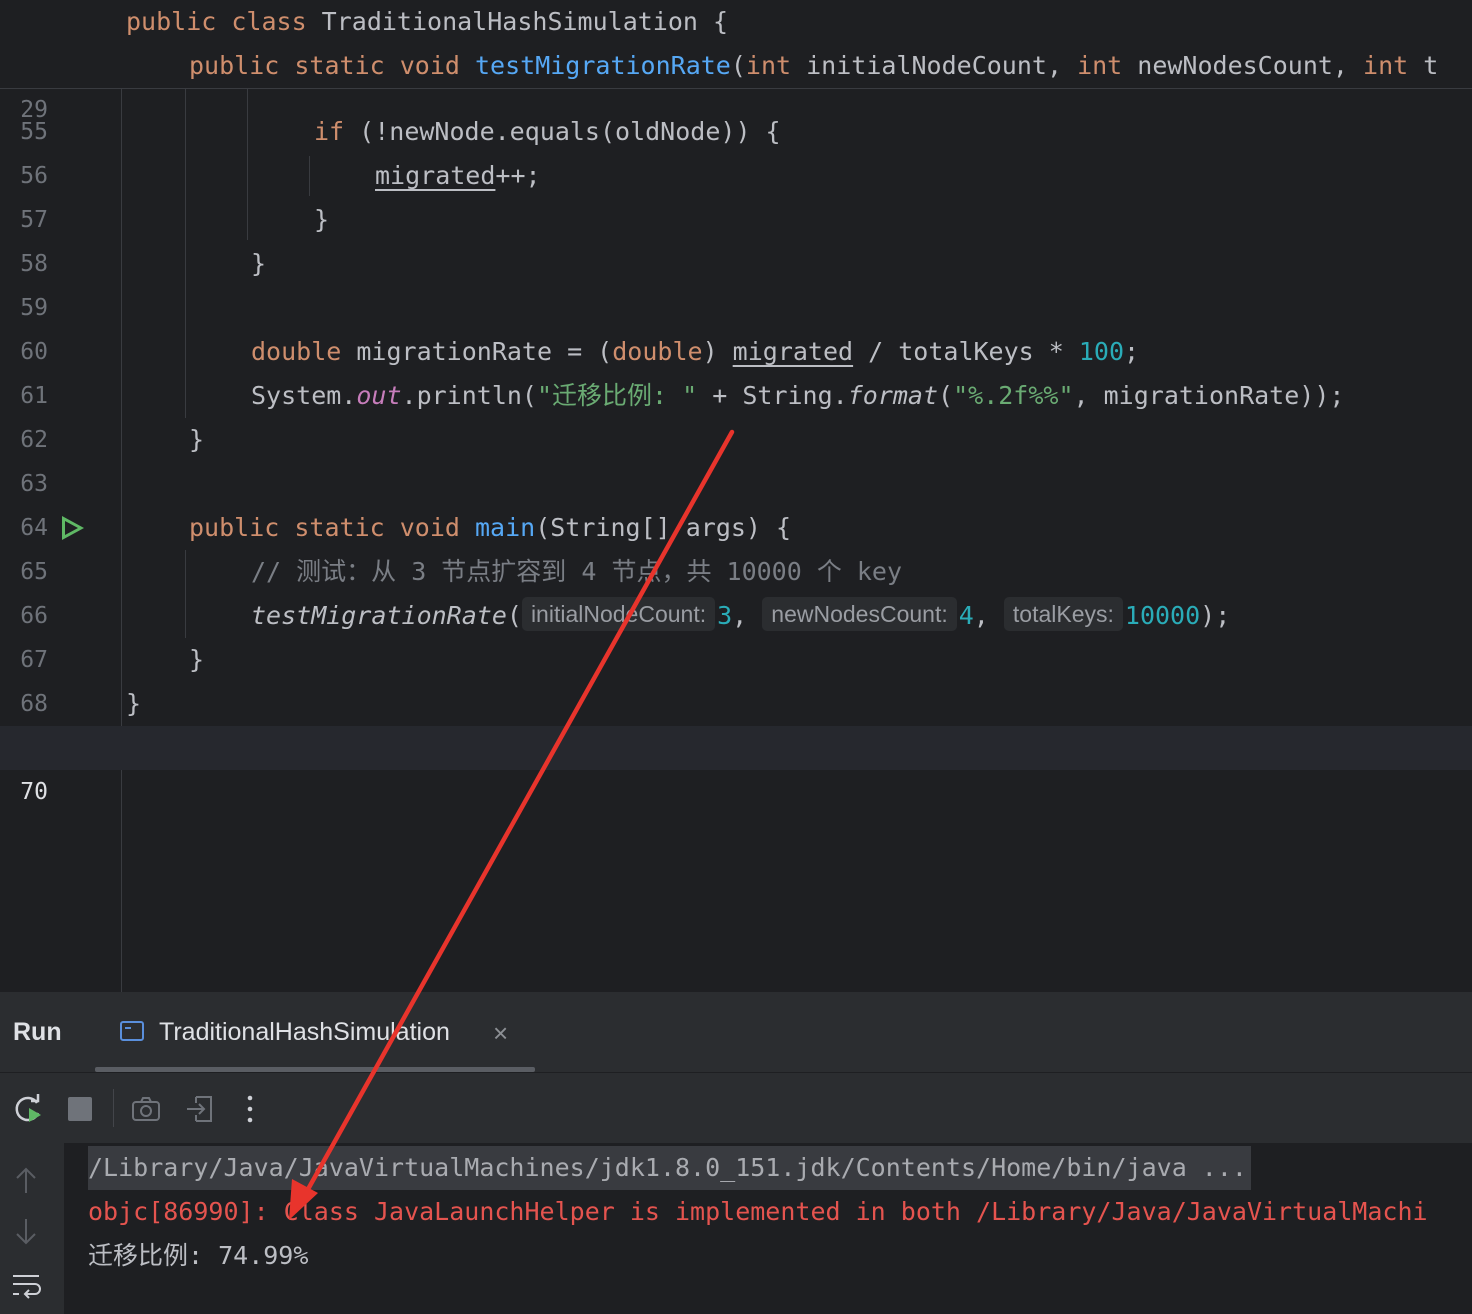 The height and width of the screenshot is (1314, 1472). What do you see at coordinates (736, 457) in the screenshot?
I see `code-line: 63 }` at bounding box center [736, 457].